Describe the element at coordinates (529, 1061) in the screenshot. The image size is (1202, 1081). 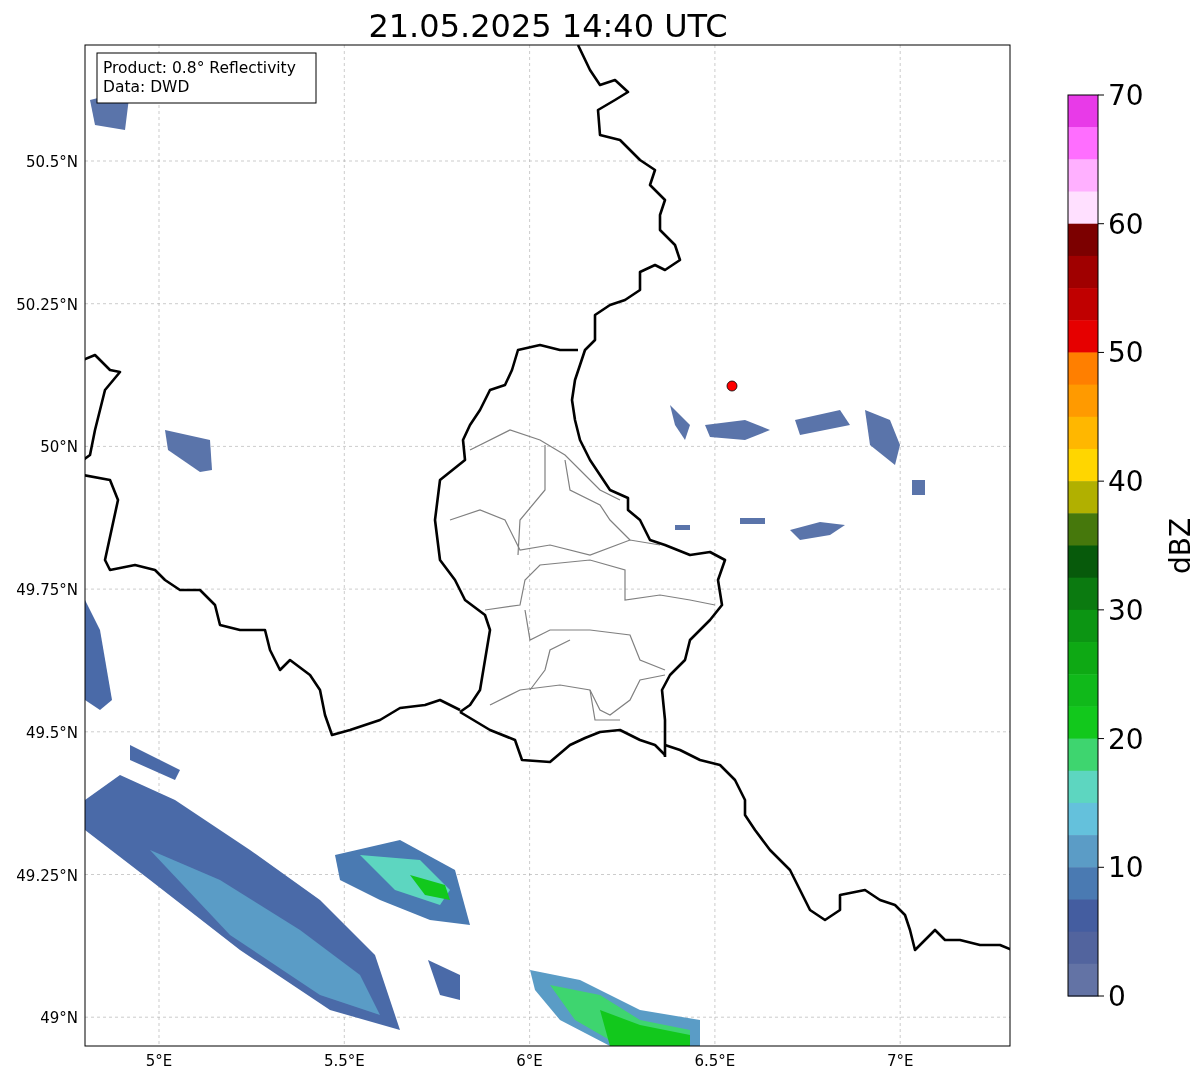
I see `longitude-label: 6°E` at that location.